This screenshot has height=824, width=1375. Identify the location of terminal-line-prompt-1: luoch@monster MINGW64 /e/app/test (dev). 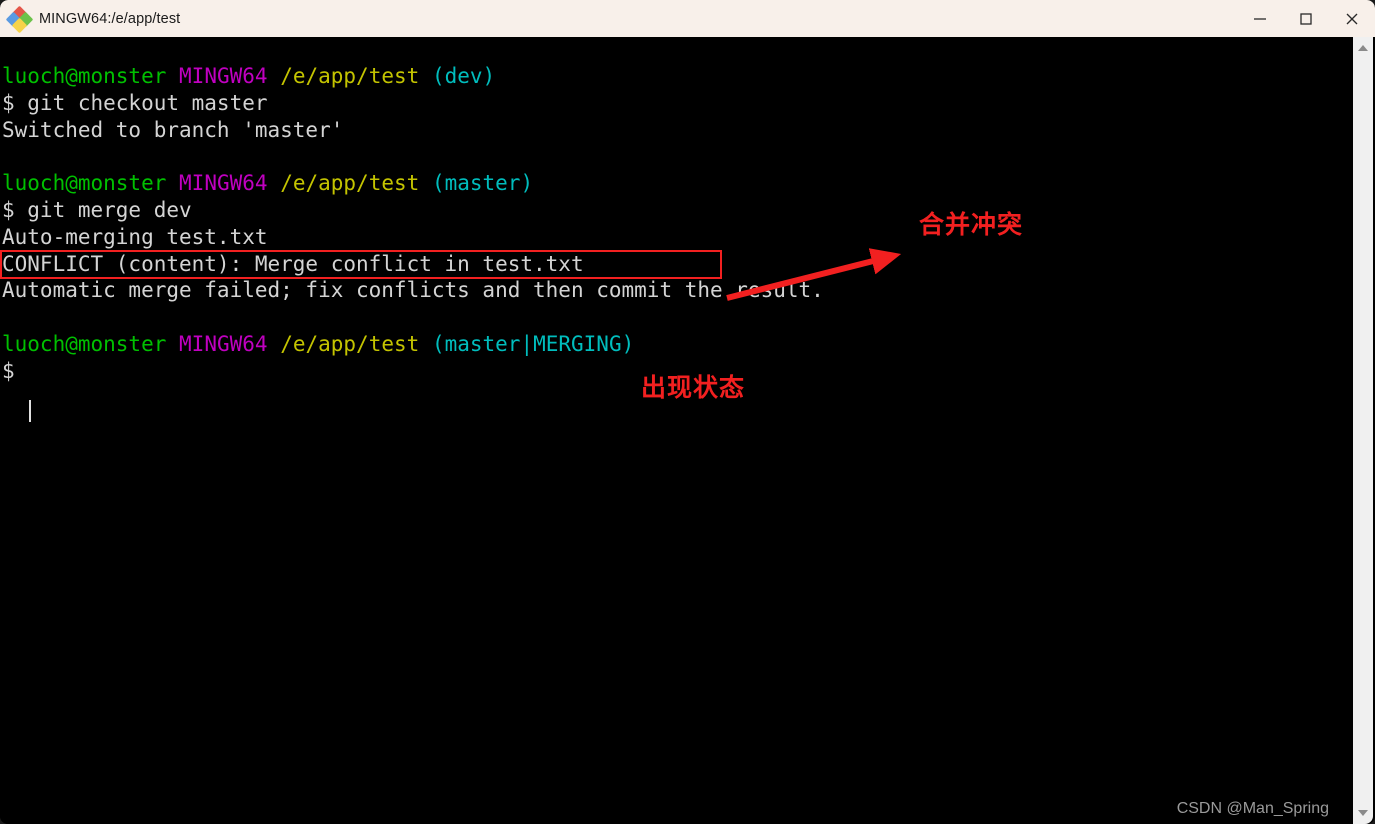
(413, 76).